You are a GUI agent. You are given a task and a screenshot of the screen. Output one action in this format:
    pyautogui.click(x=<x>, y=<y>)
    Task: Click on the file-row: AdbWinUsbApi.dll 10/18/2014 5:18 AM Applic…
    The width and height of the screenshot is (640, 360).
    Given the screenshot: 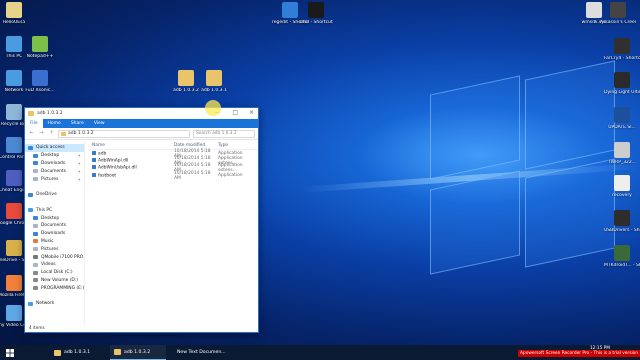 What is the action you would take?
    pyautogui.click(x=173, y=168)
    